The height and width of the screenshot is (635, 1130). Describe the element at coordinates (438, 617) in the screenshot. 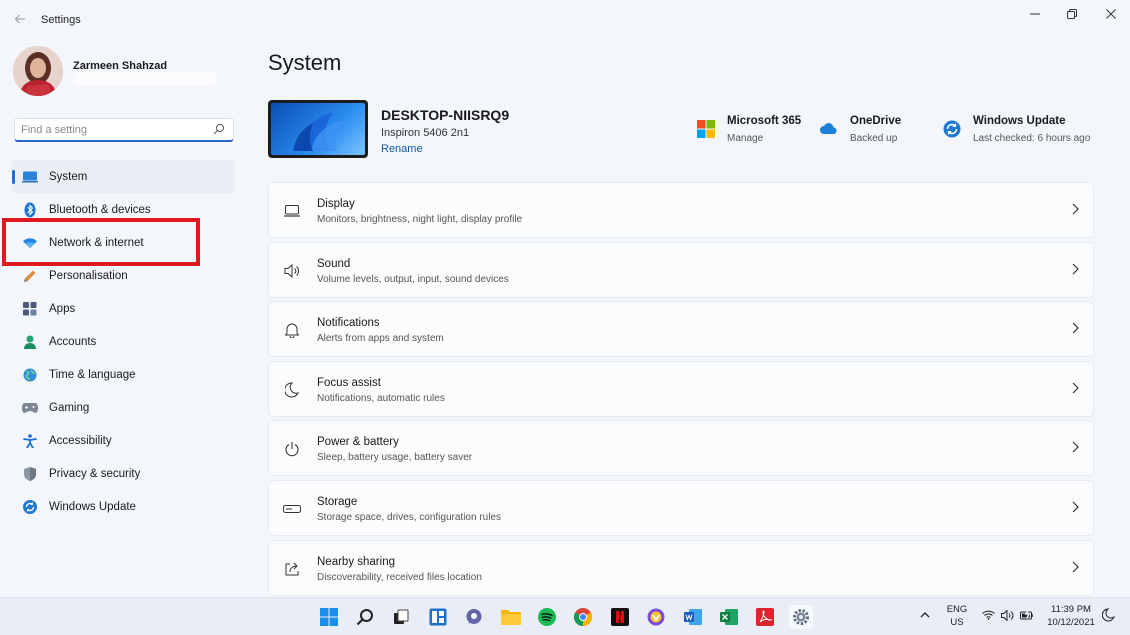

I see `widgets-button` at that location.